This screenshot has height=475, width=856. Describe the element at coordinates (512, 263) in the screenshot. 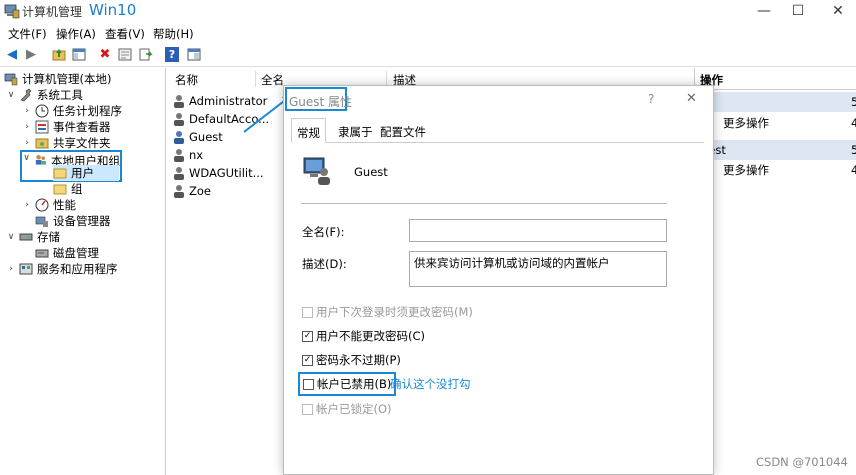

I see `description-value: 供来宾访问计算机或访问域的内置帐户` at that location.